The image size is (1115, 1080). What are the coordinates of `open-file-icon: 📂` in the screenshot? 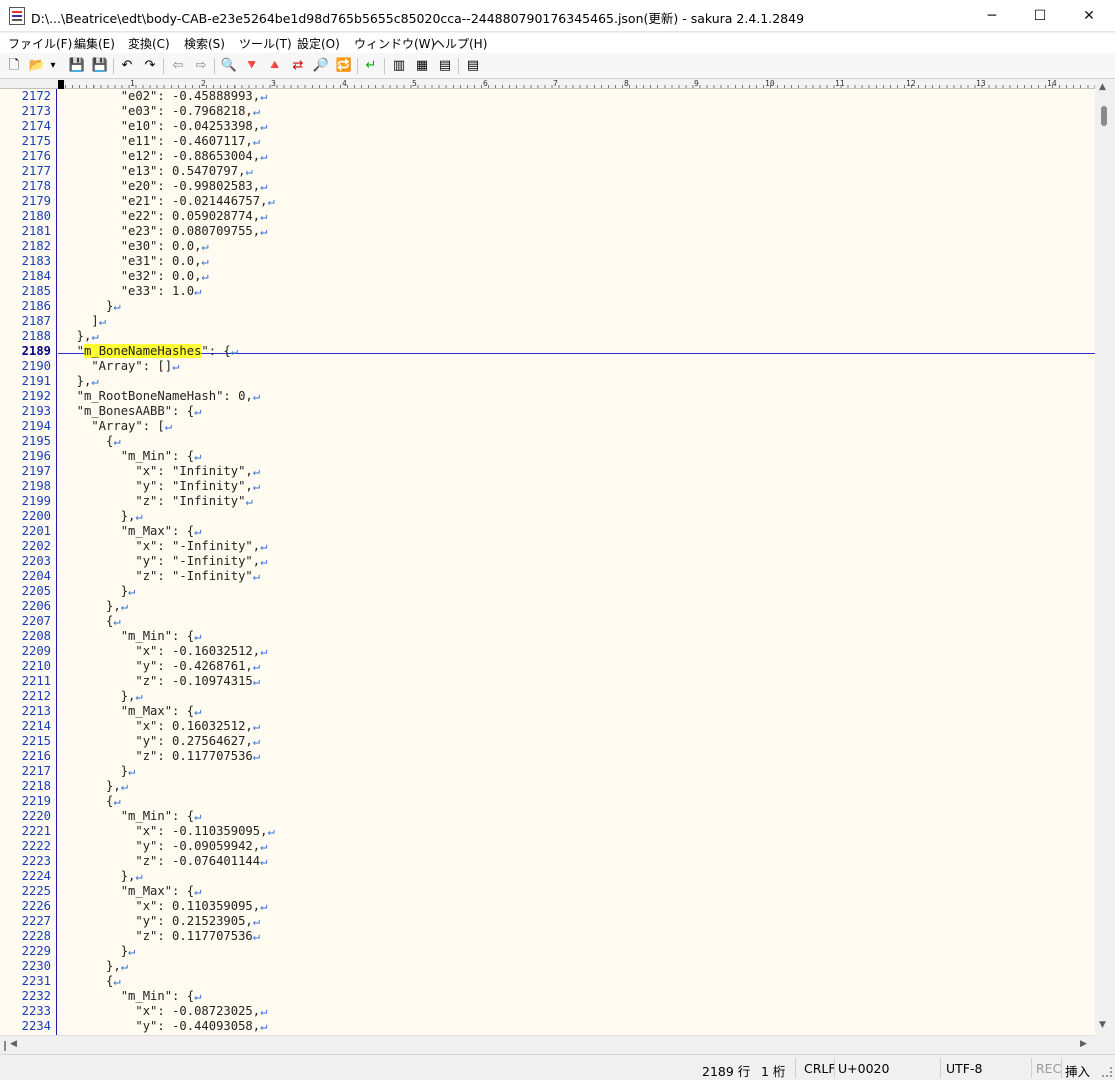 It's located at (37, 66).